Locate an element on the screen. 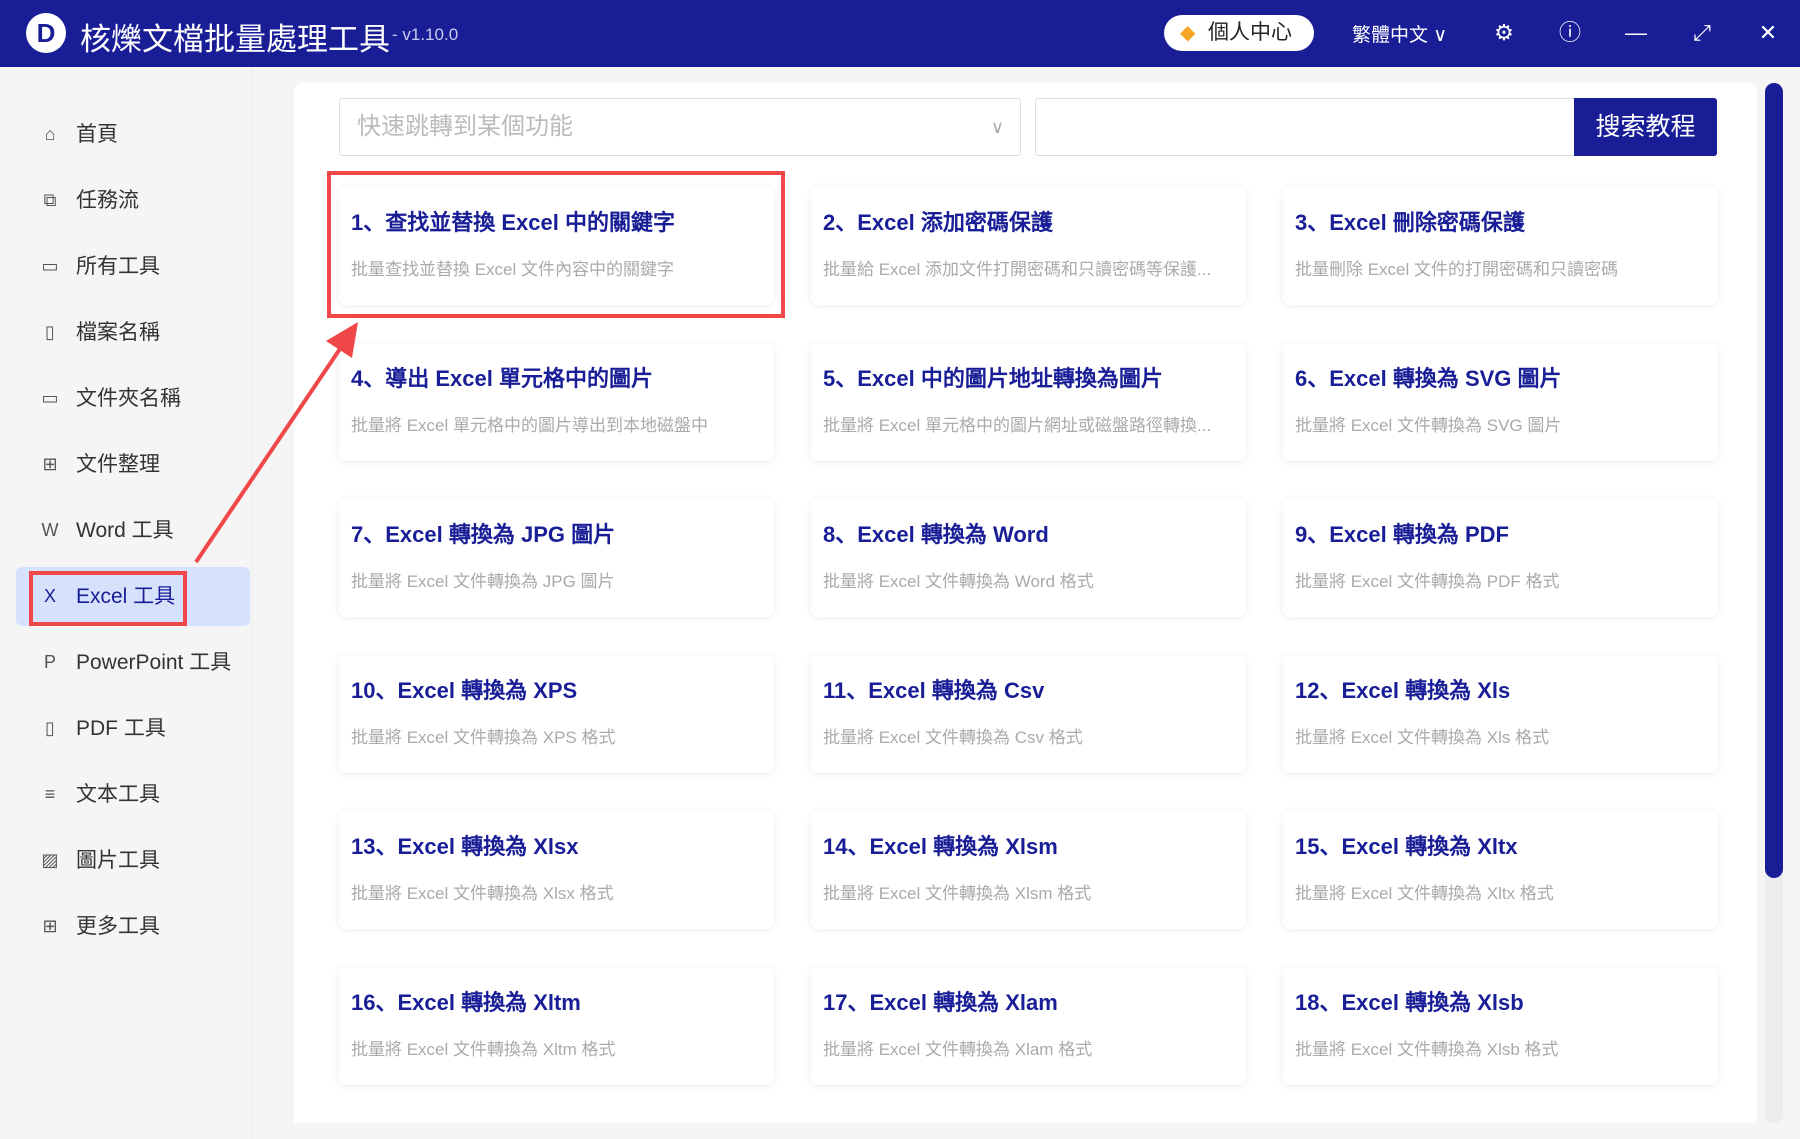 The width and height of the screenshot is (1800, 1139). sidebar-item-label: 圖片工具 is located at coordinates (118, 860).